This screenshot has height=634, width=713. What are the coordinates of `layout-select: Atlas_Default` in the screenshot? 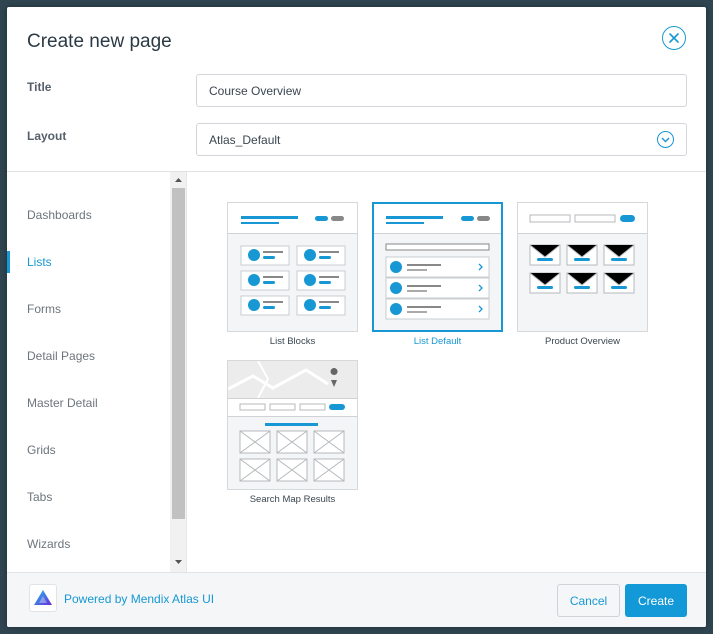 It's located at (441, 139).